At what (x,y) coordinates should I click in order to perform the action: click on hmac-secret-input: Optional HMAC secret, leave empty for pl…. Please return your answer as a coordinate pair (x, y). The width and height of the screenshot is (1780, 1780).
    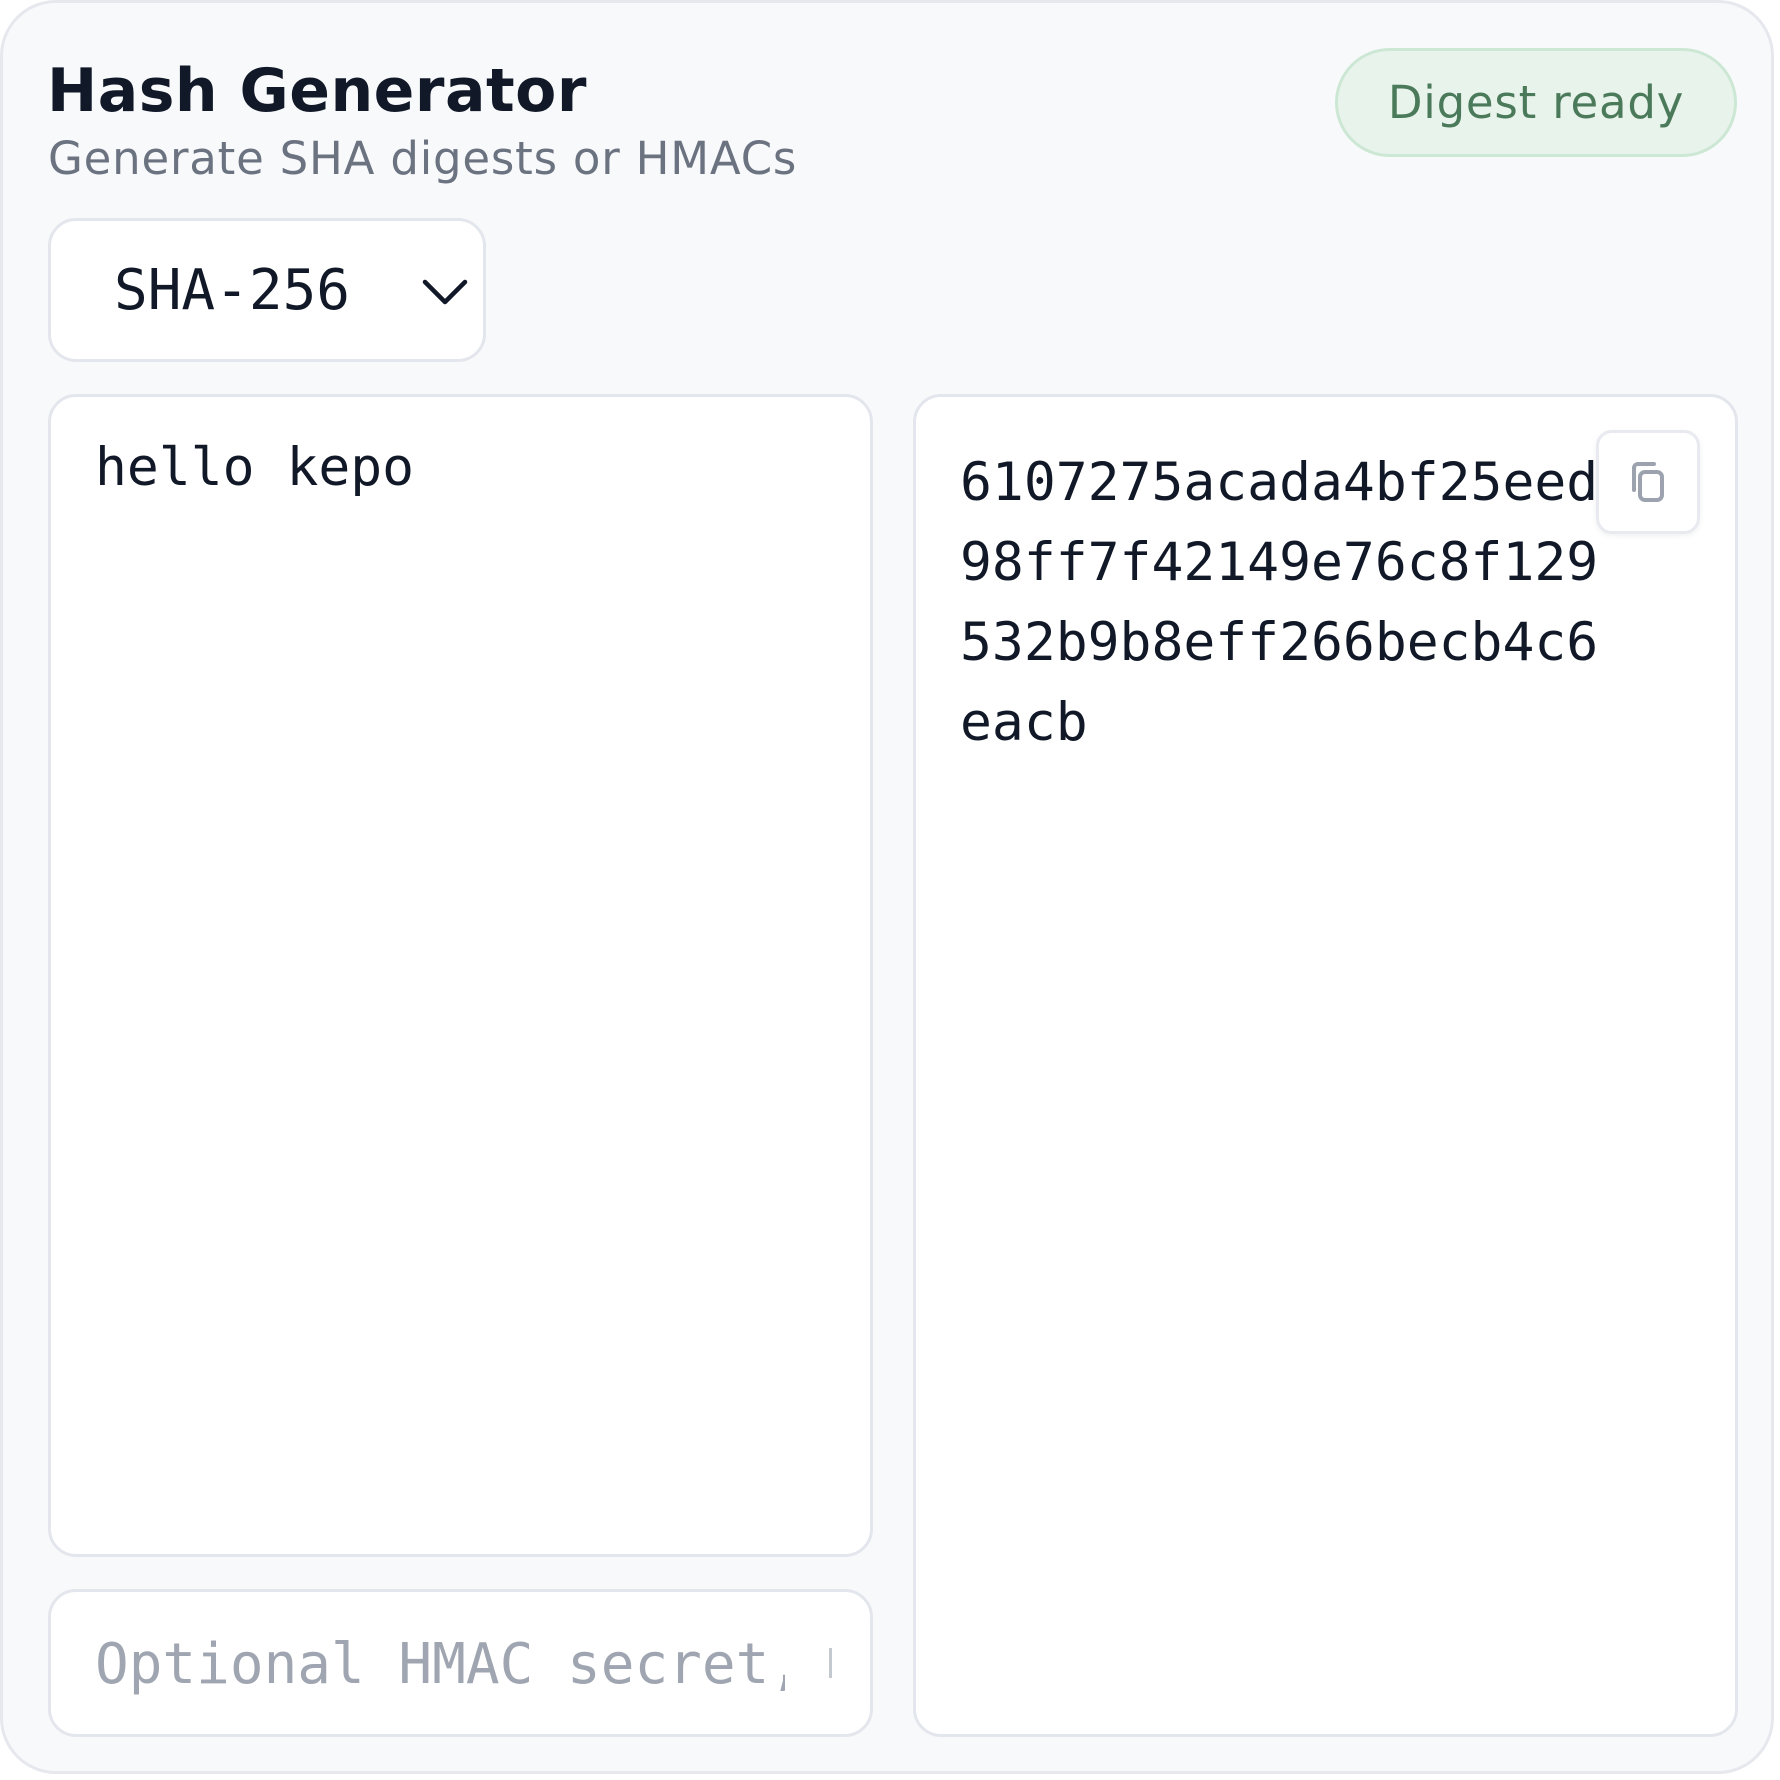
    Looking at the image, I should click on (460, 1663).